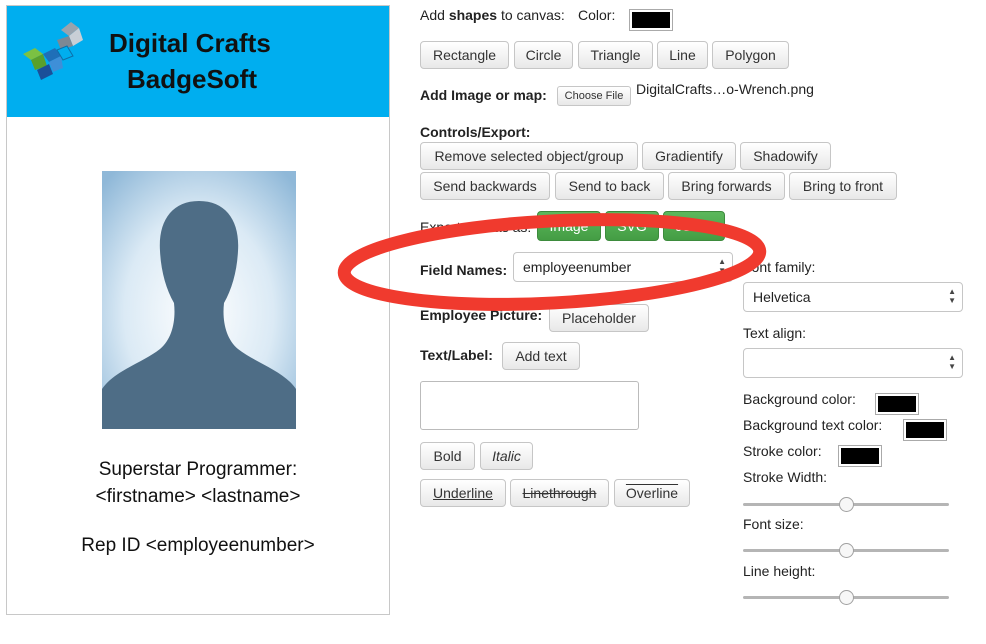 This screenshot has height=644, width=986. I want to click on add-shapes-suffix: to canvas:, so click(531, 15).